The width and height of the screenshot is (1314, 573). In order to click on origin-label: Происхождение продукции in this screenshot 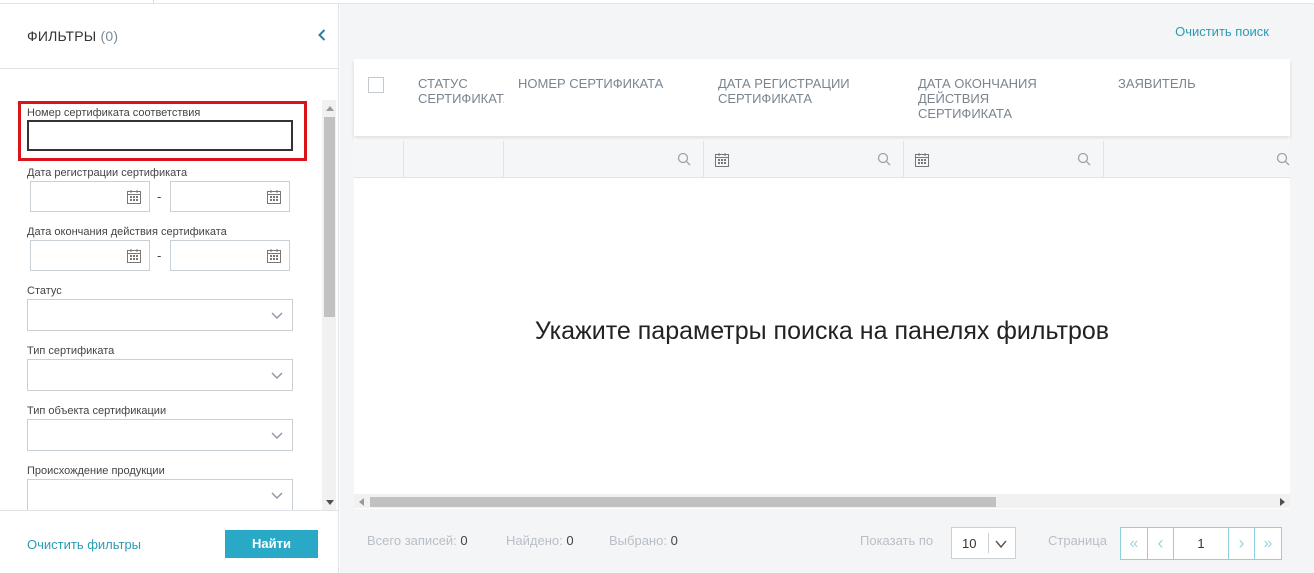, I will do `click(96, 471)`.